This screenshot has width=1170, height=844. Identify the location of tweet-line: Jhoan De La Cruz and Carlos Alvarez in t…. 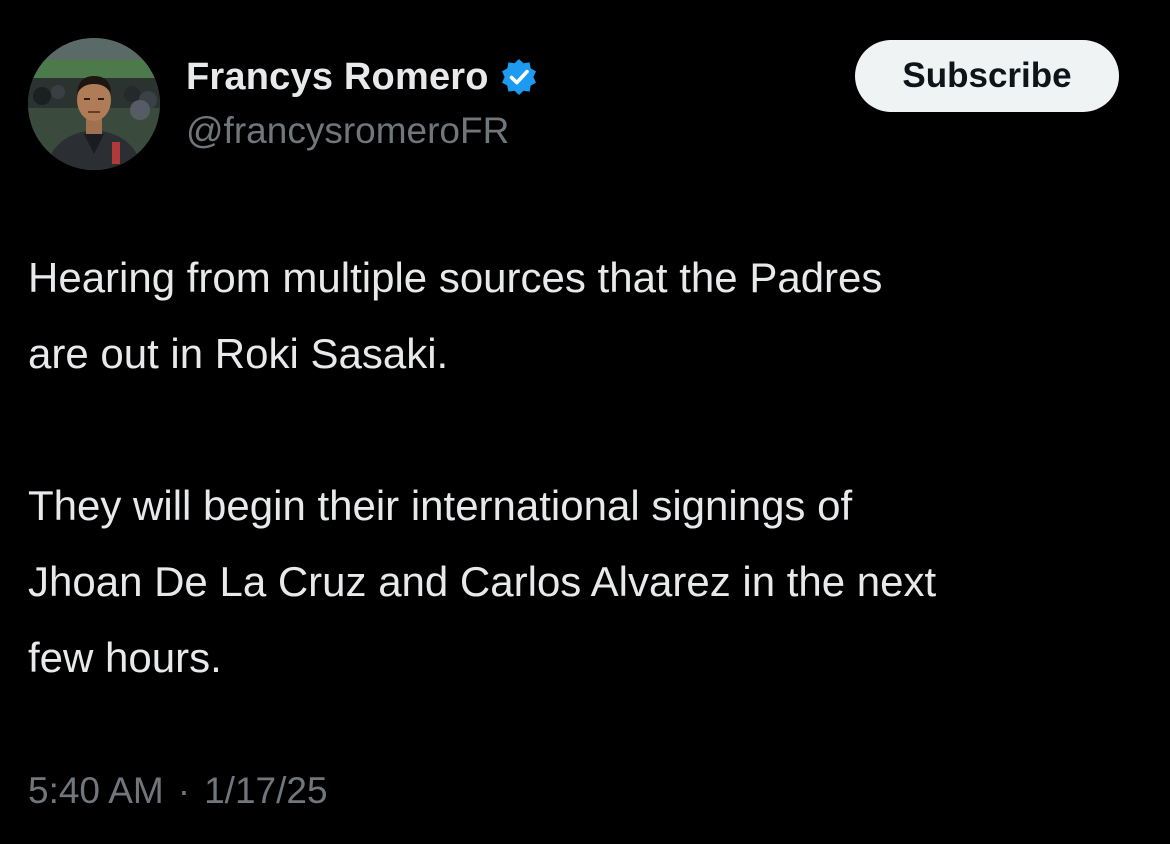
(482, 581).